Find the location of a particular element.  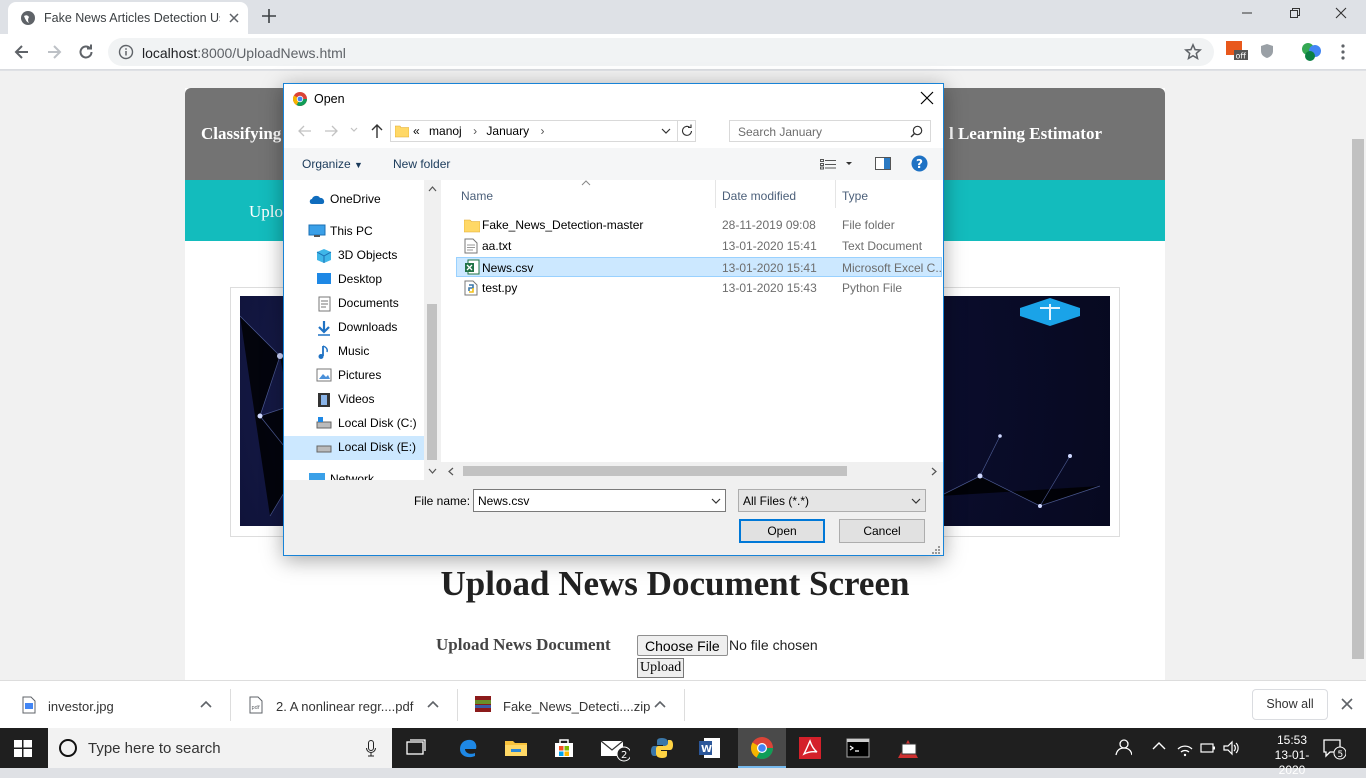

info-icon is located at coordinates (126, 52).